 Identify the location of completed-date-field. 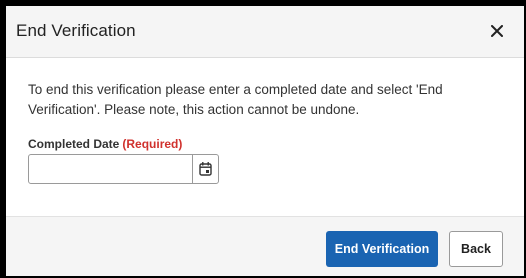
(123, 169).